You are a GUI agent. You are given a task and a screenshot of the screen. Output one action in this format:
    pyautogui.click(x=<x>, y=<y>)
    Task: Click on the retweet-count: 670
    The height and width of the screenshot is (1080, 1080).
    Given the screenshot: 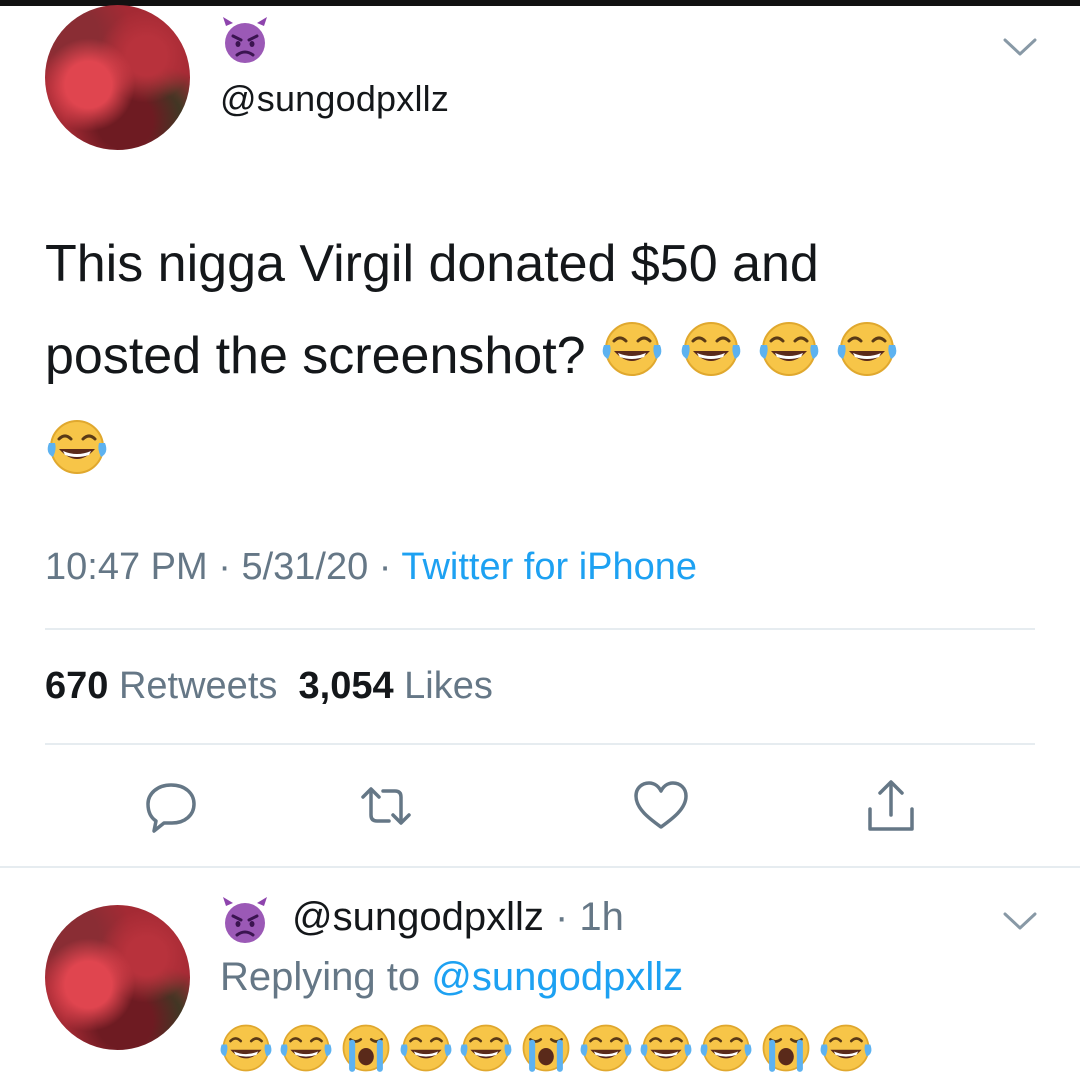 What is the action you would take?
    pyautogui.click(x=77, y=686)
    